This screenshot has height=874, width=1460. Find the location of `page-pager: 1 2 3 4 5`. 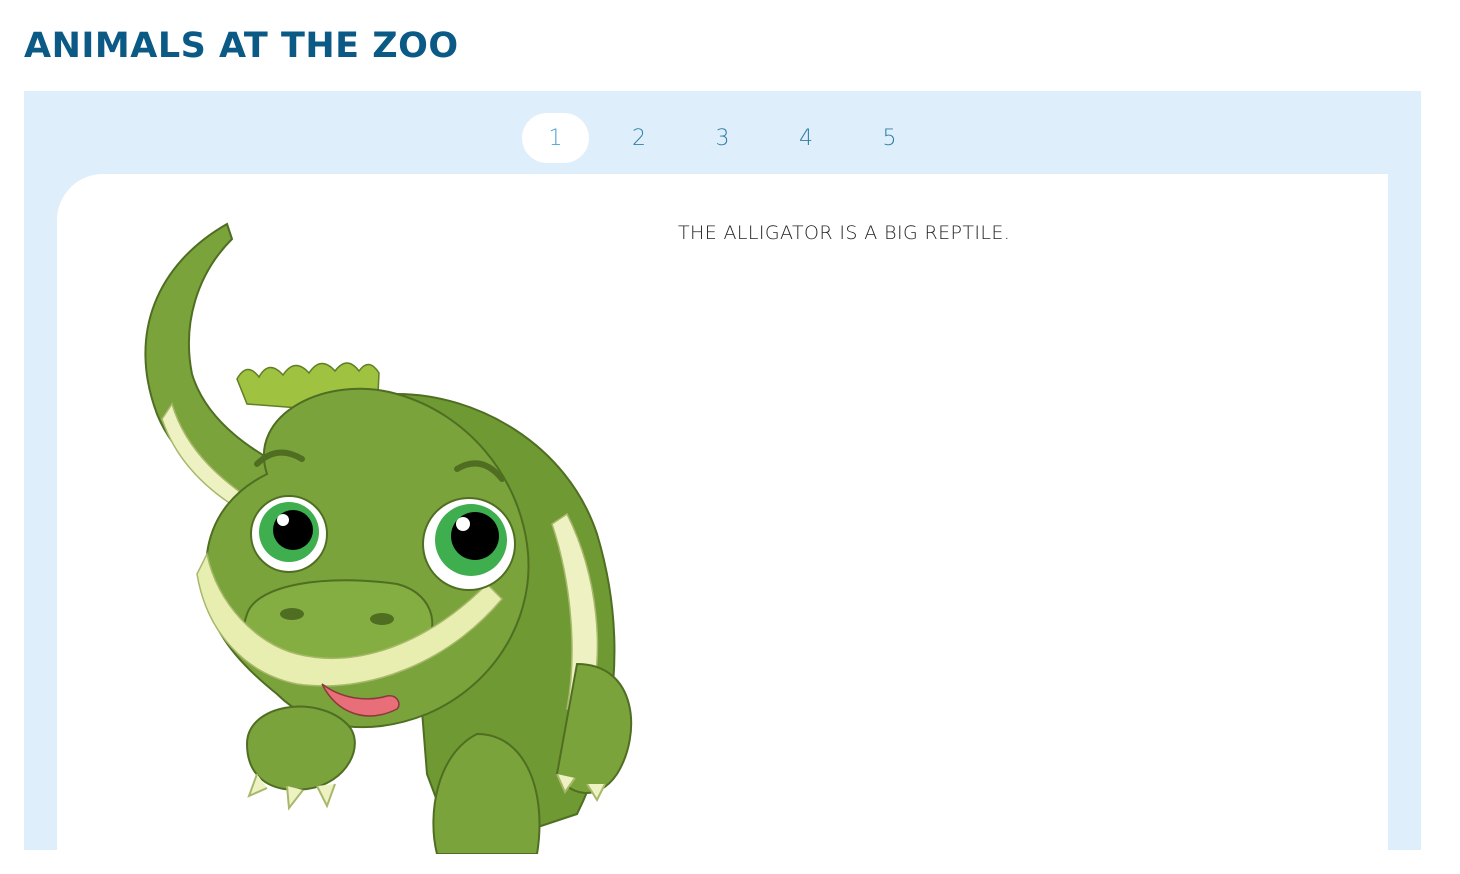

page-pager: 1 2 3 4 5 is located at coordinates (731, 138).